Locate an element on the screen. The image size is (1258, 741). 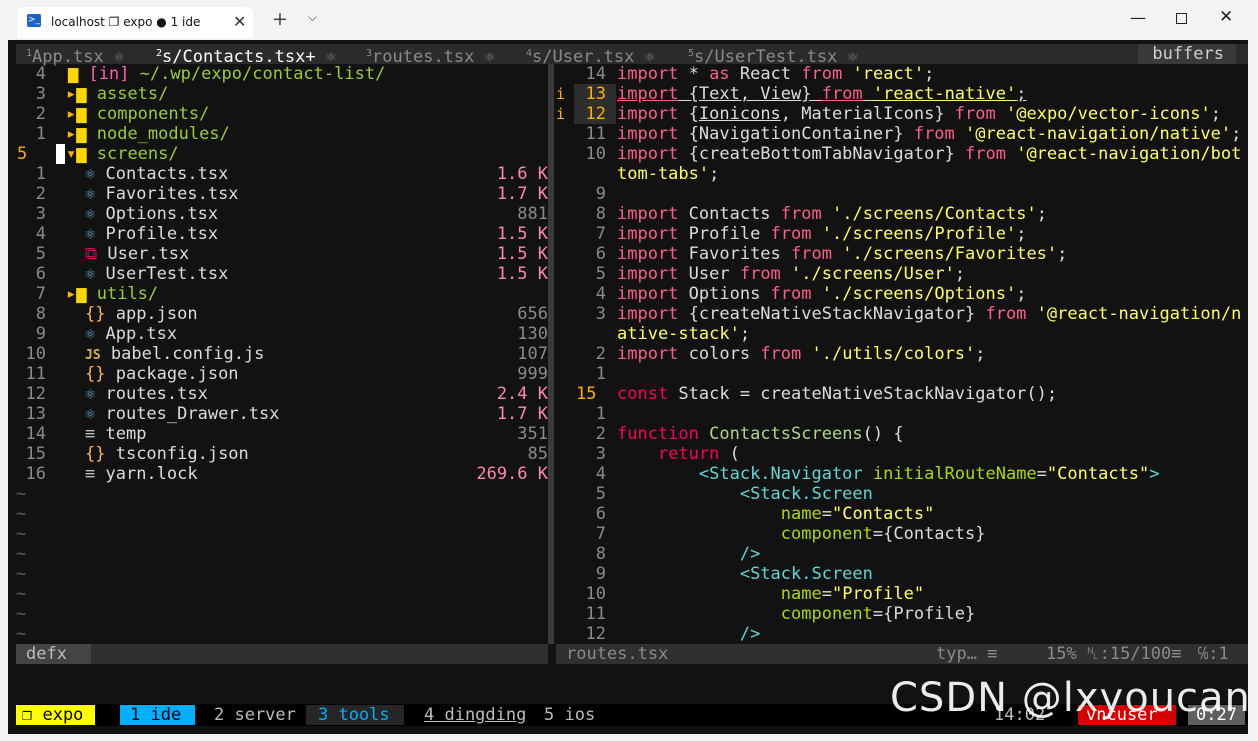
minimize-button: — is located at coordinates (1138, 17).